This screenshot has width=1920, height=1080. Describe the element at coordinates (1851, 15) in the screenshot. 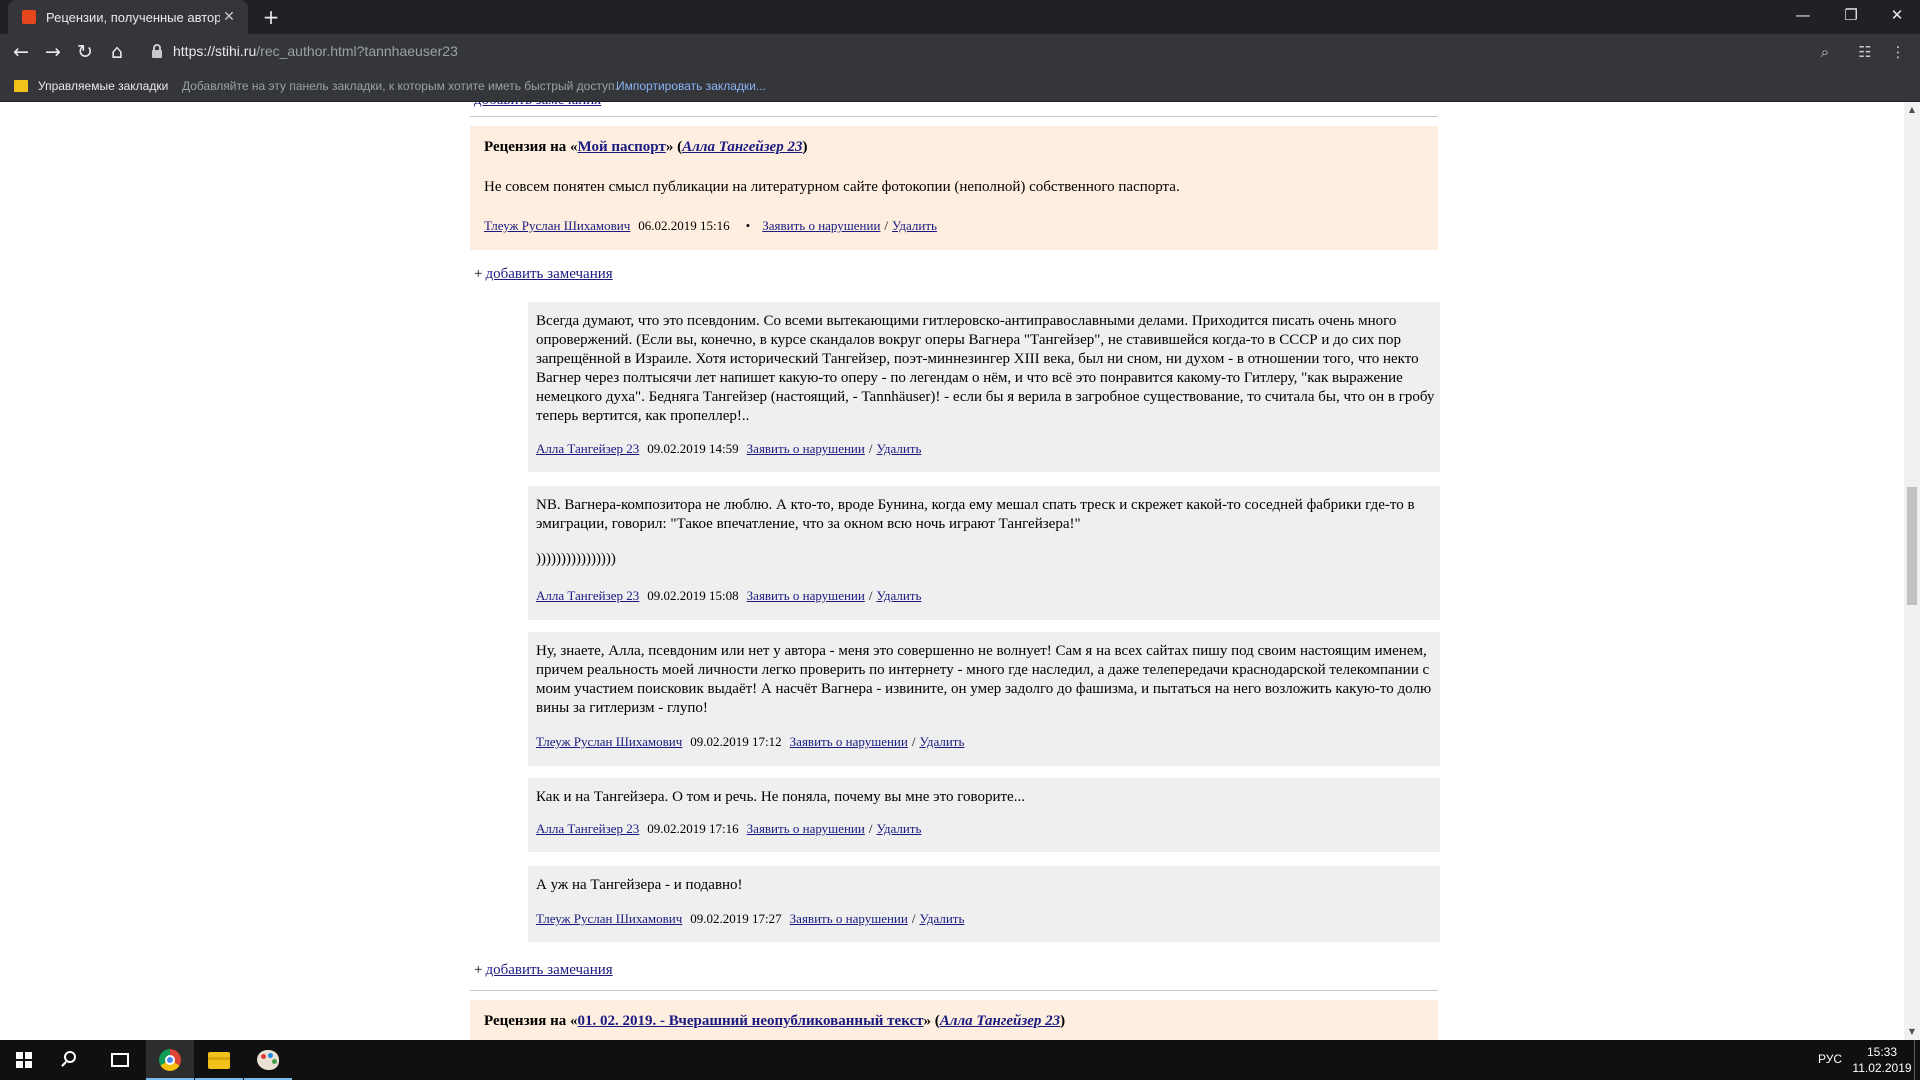

I see `restore-window-button: ❐` at that location.